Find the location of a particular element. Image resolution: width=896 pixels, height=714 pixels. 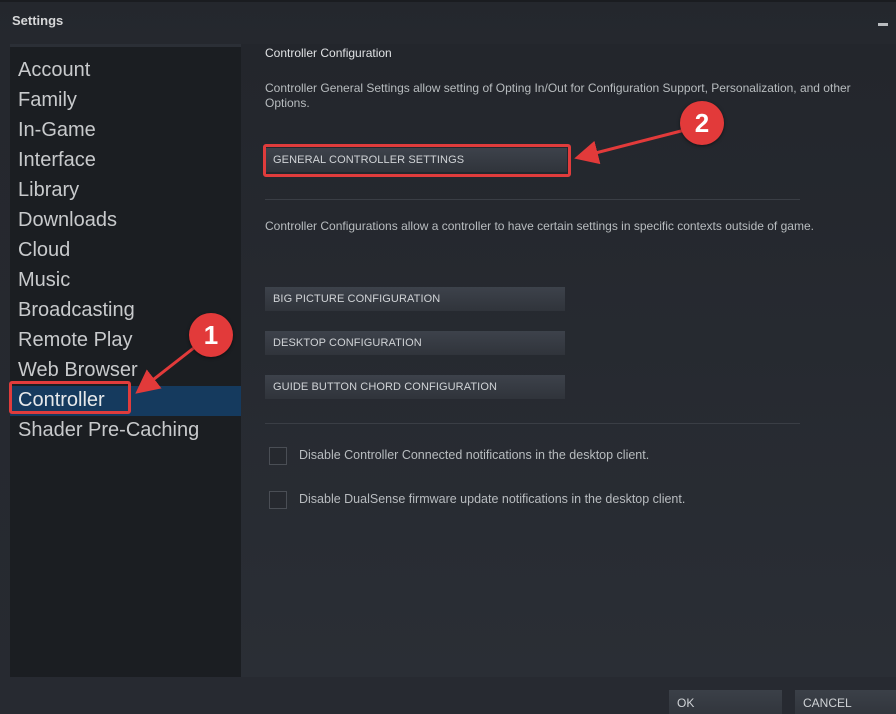

cancel-button: CANCEL is located at coordinates (845, 702).